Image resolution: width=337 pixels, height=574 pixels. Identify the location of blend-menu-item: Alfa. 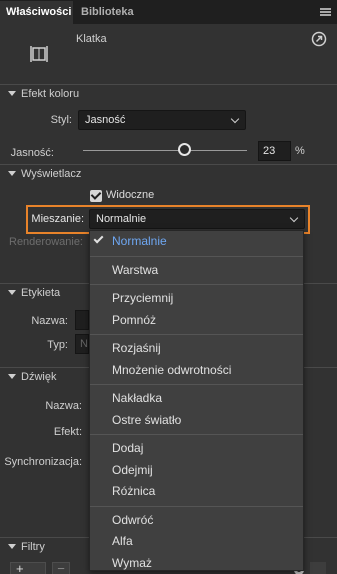
(196, 541).